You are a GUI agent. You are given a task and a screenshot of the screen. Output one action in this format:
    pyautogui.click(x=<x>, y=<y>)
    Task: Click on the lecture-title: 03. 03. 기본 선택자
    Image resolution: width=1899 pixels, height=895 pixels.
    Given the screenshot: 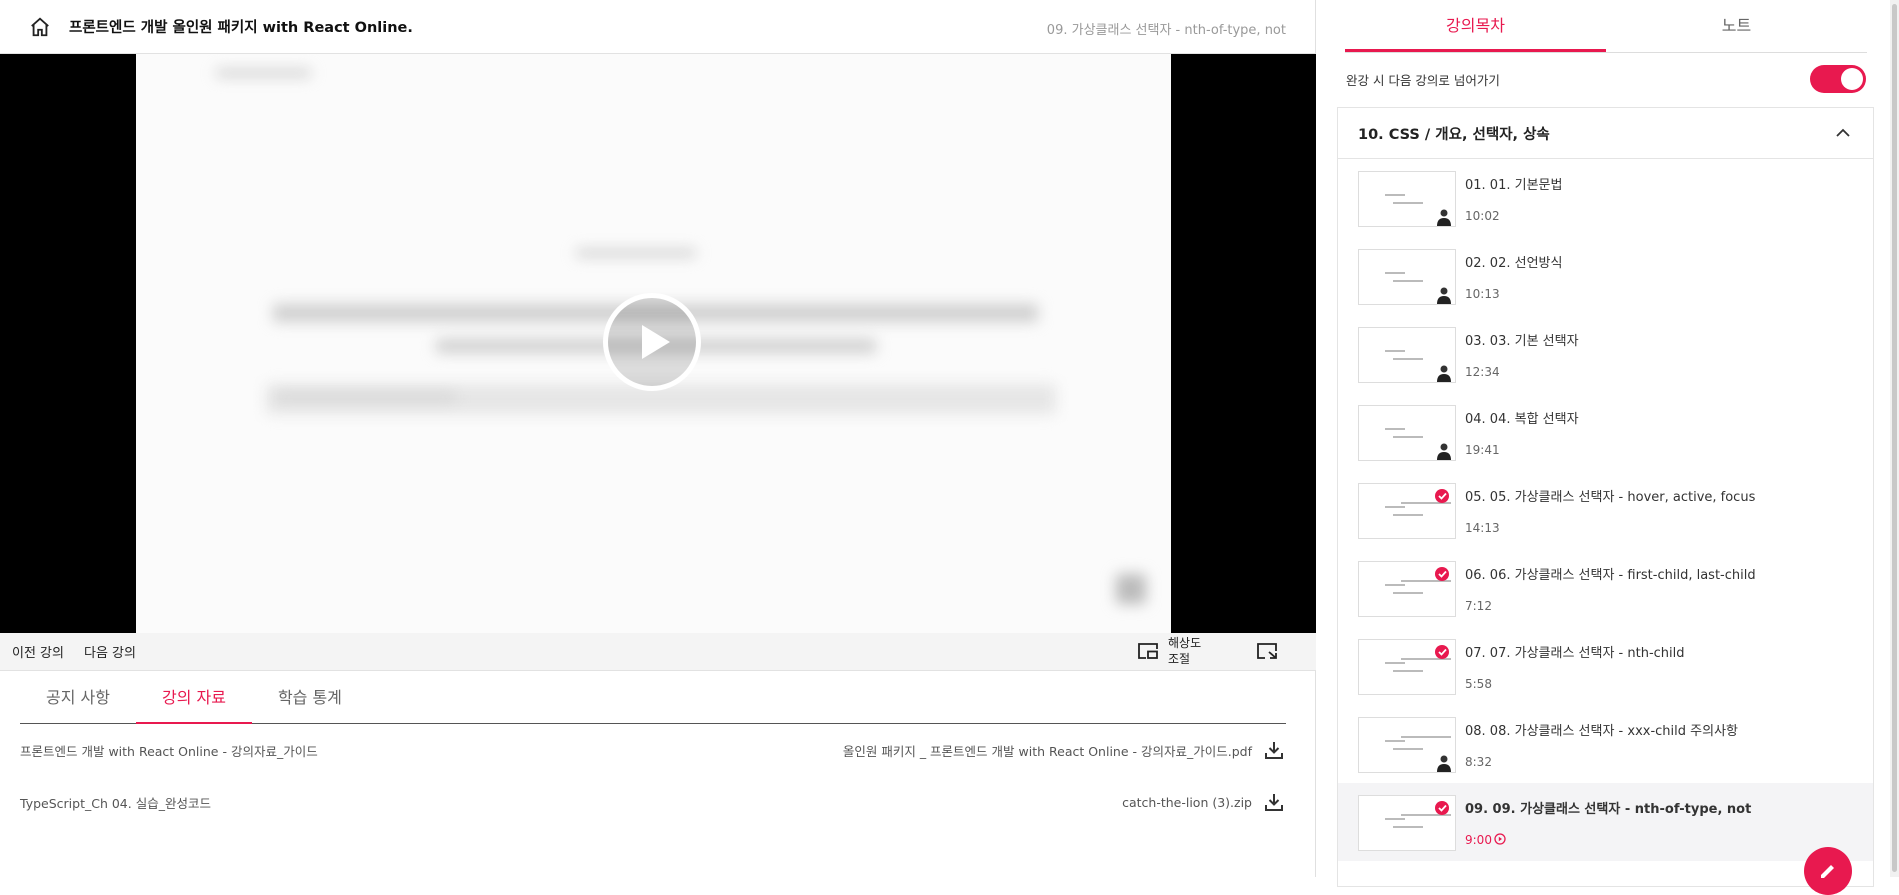 What is the action you would take?
    pyautogui.click(x=1522, y=341)
    